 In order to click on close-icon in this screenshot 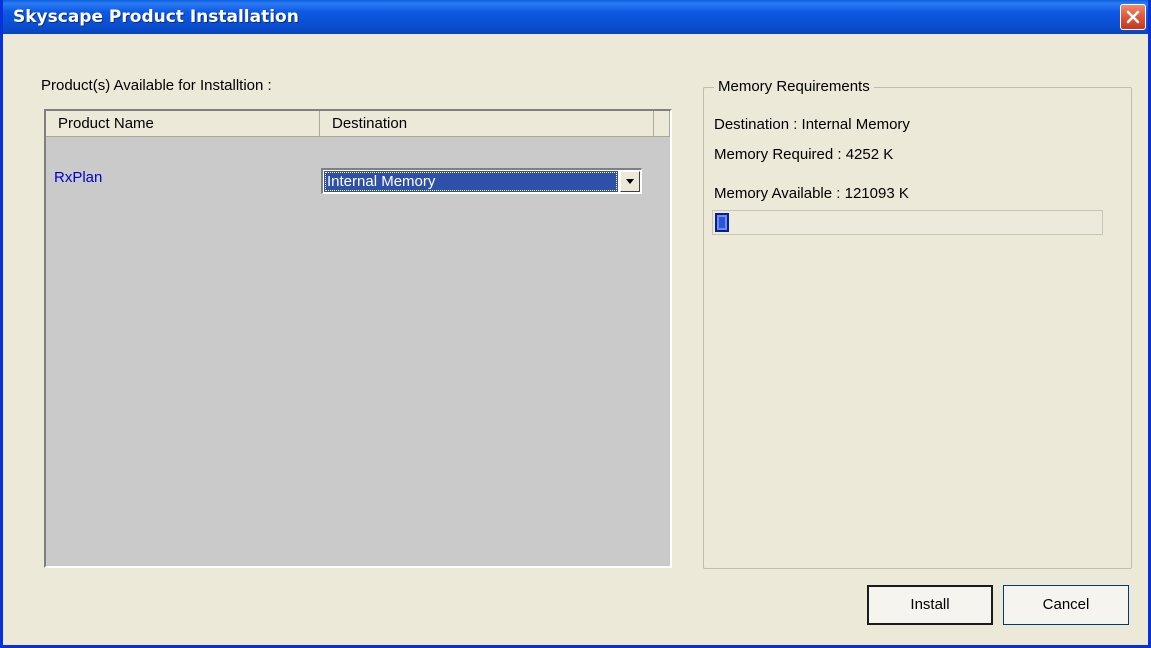, I will do `click(1133, 17)`.